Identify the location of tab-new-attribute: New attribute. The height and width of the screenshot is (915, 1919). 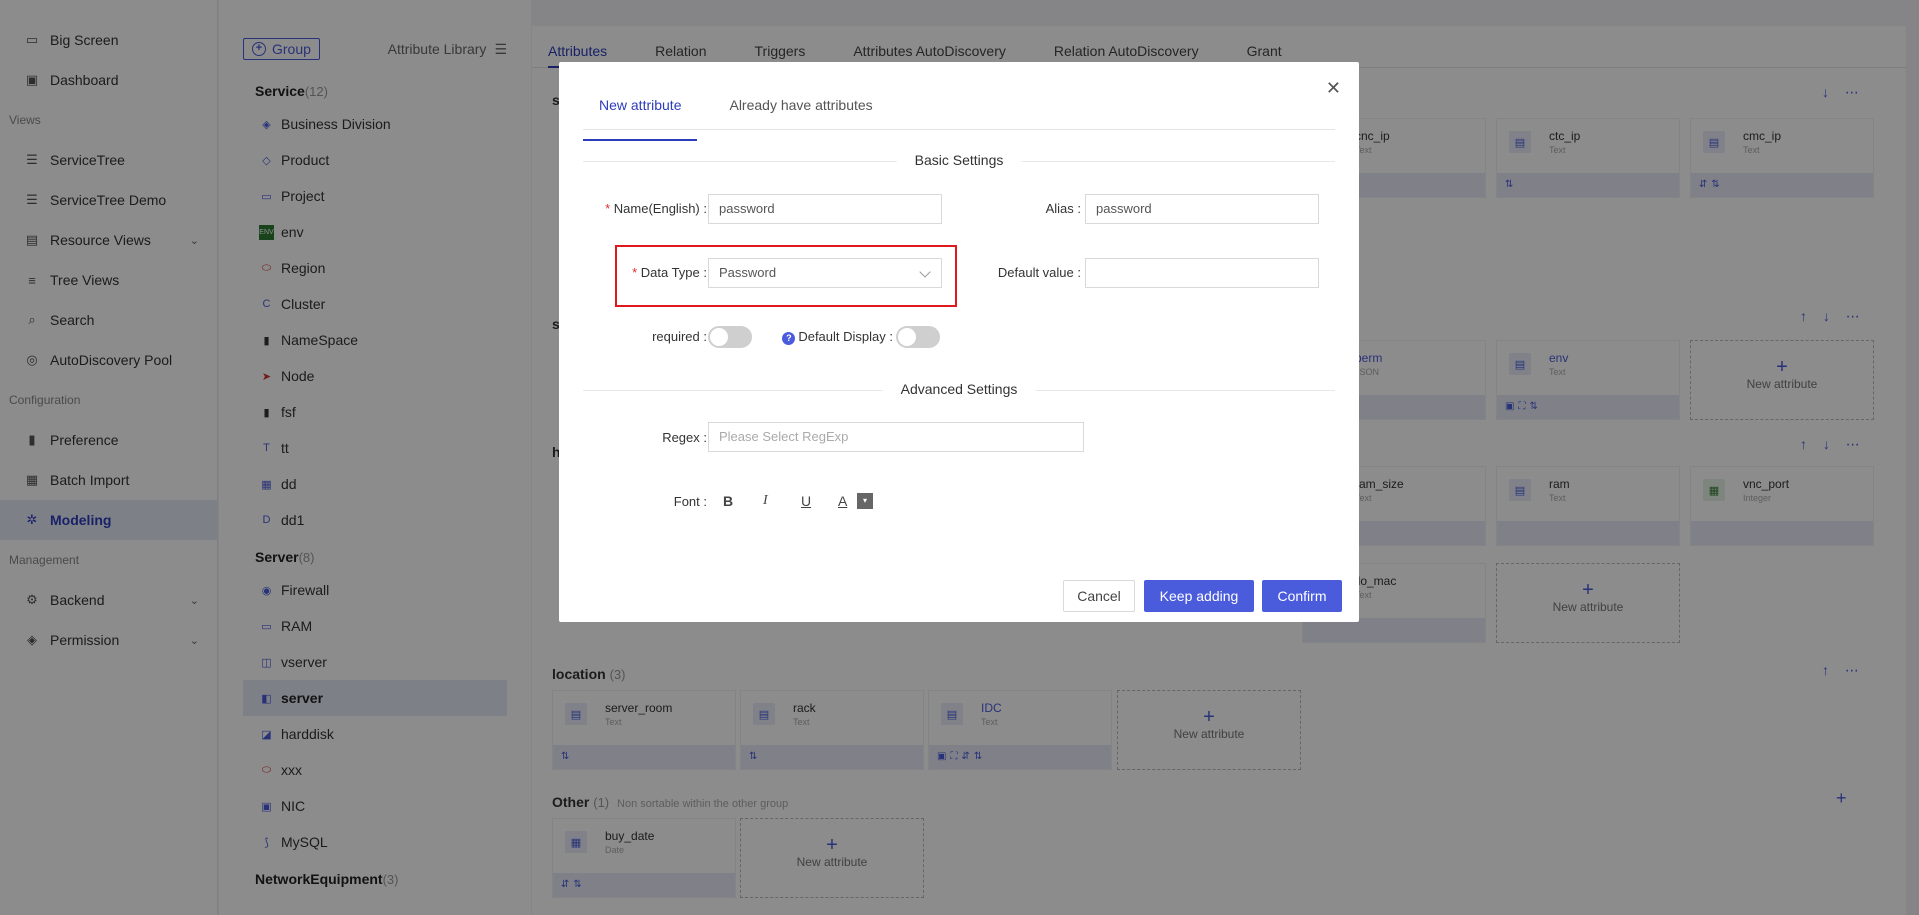
(640, 116).